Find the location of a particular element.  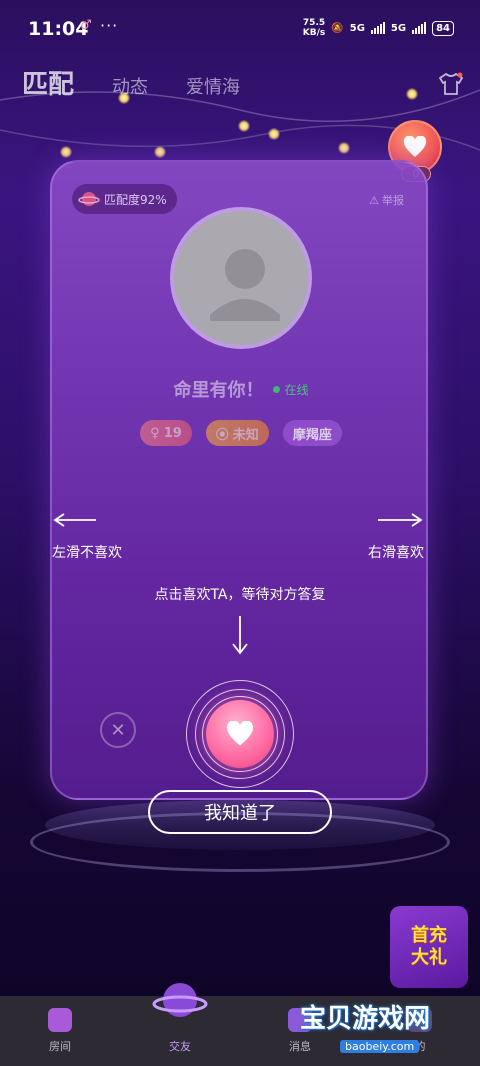

like-button is located at coordinates (240, 734).